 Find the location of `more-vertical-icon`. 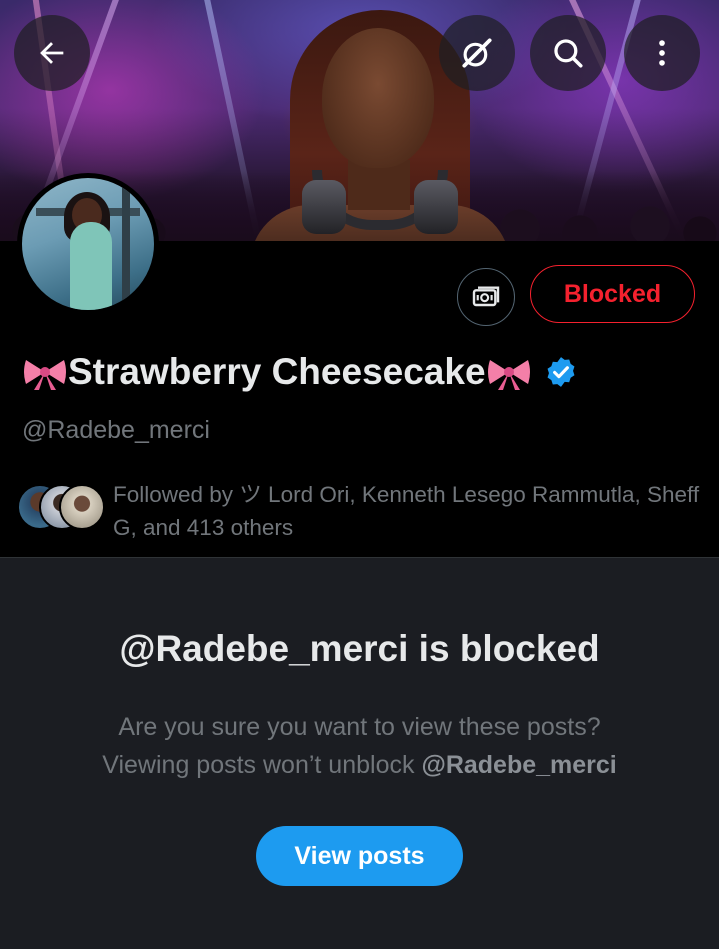

more-vertical-icon is located at coordinates (662, 53).